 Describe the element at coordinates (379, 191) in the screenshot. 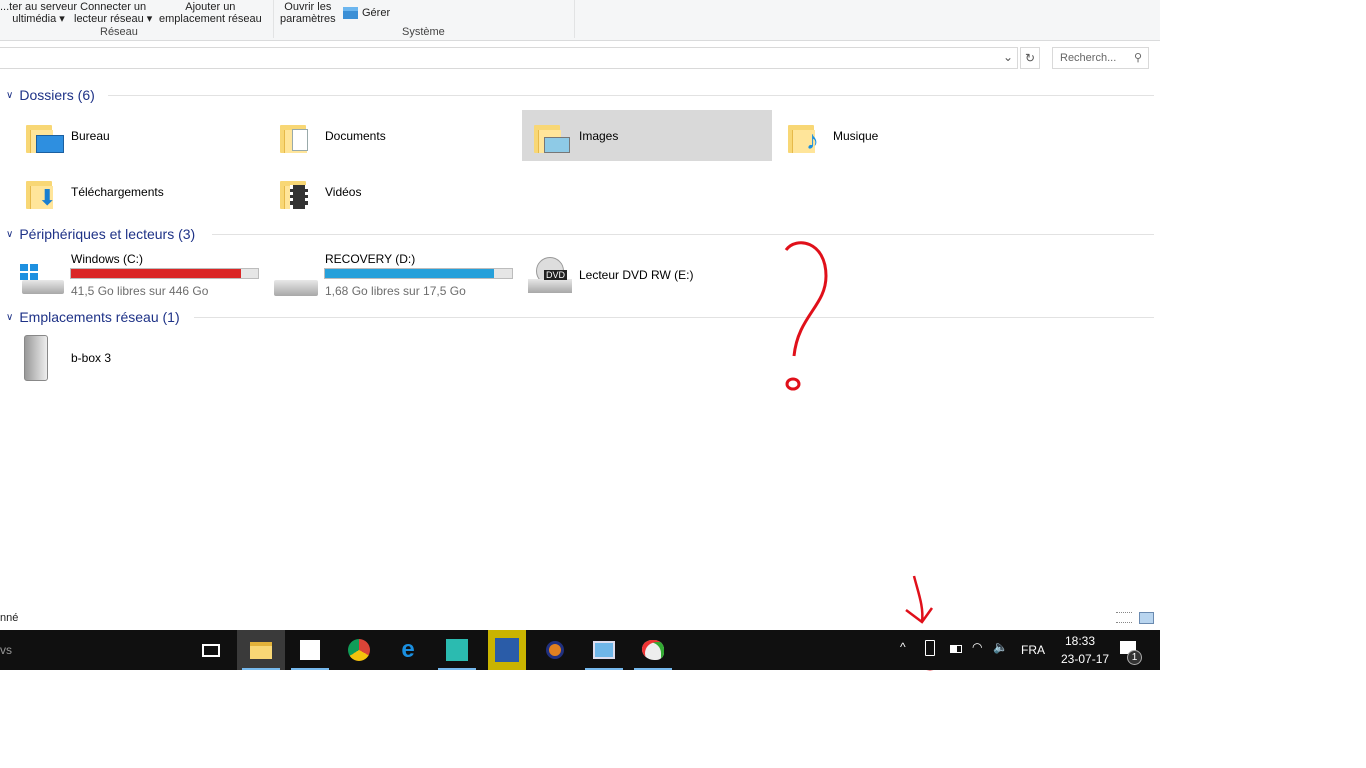

I see `folder-videos: Vidéos` at that location.